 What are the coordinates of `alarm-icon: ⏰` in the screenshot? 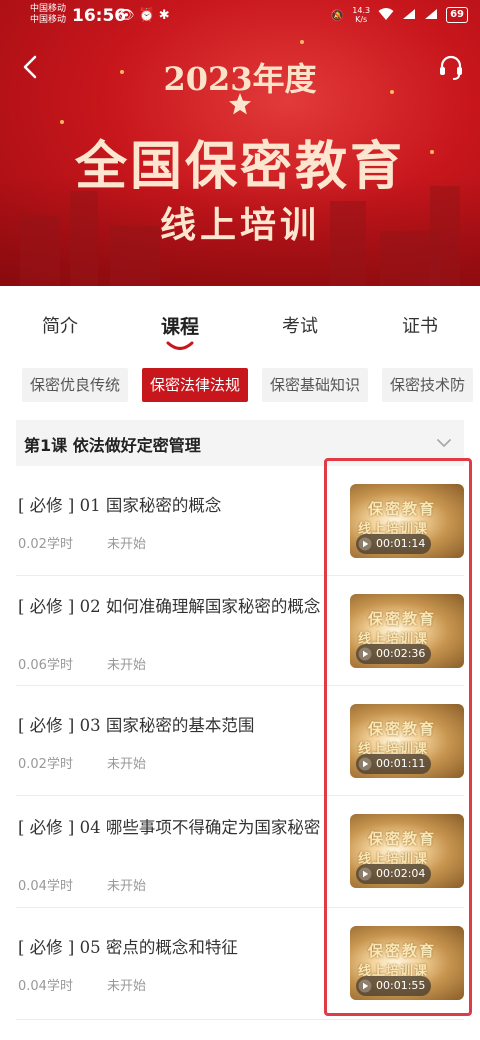 It's located at (148, 15).